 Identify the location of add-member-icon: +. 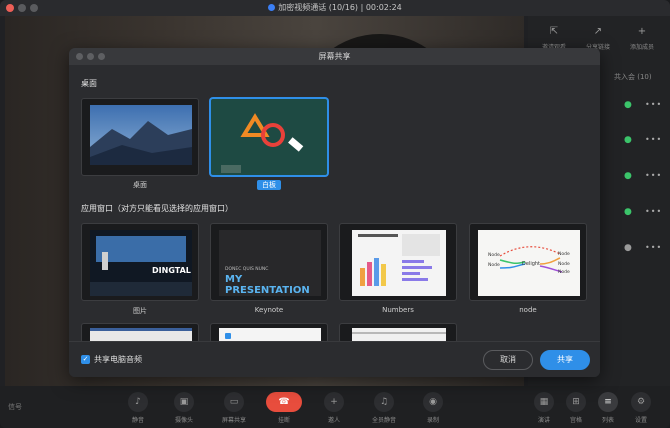
(642, 31).